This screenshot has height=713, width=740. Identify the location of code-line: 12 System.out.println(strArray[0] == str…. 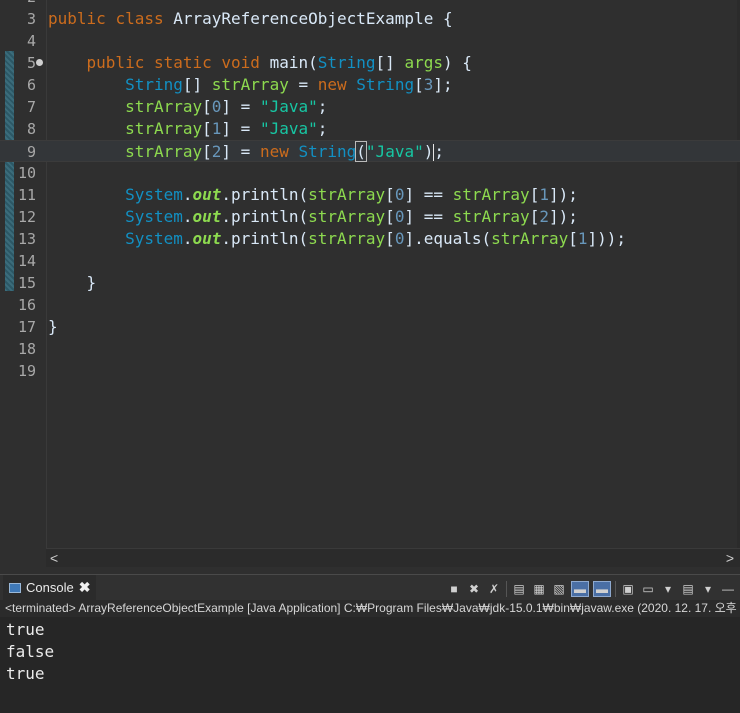
(370, 217).